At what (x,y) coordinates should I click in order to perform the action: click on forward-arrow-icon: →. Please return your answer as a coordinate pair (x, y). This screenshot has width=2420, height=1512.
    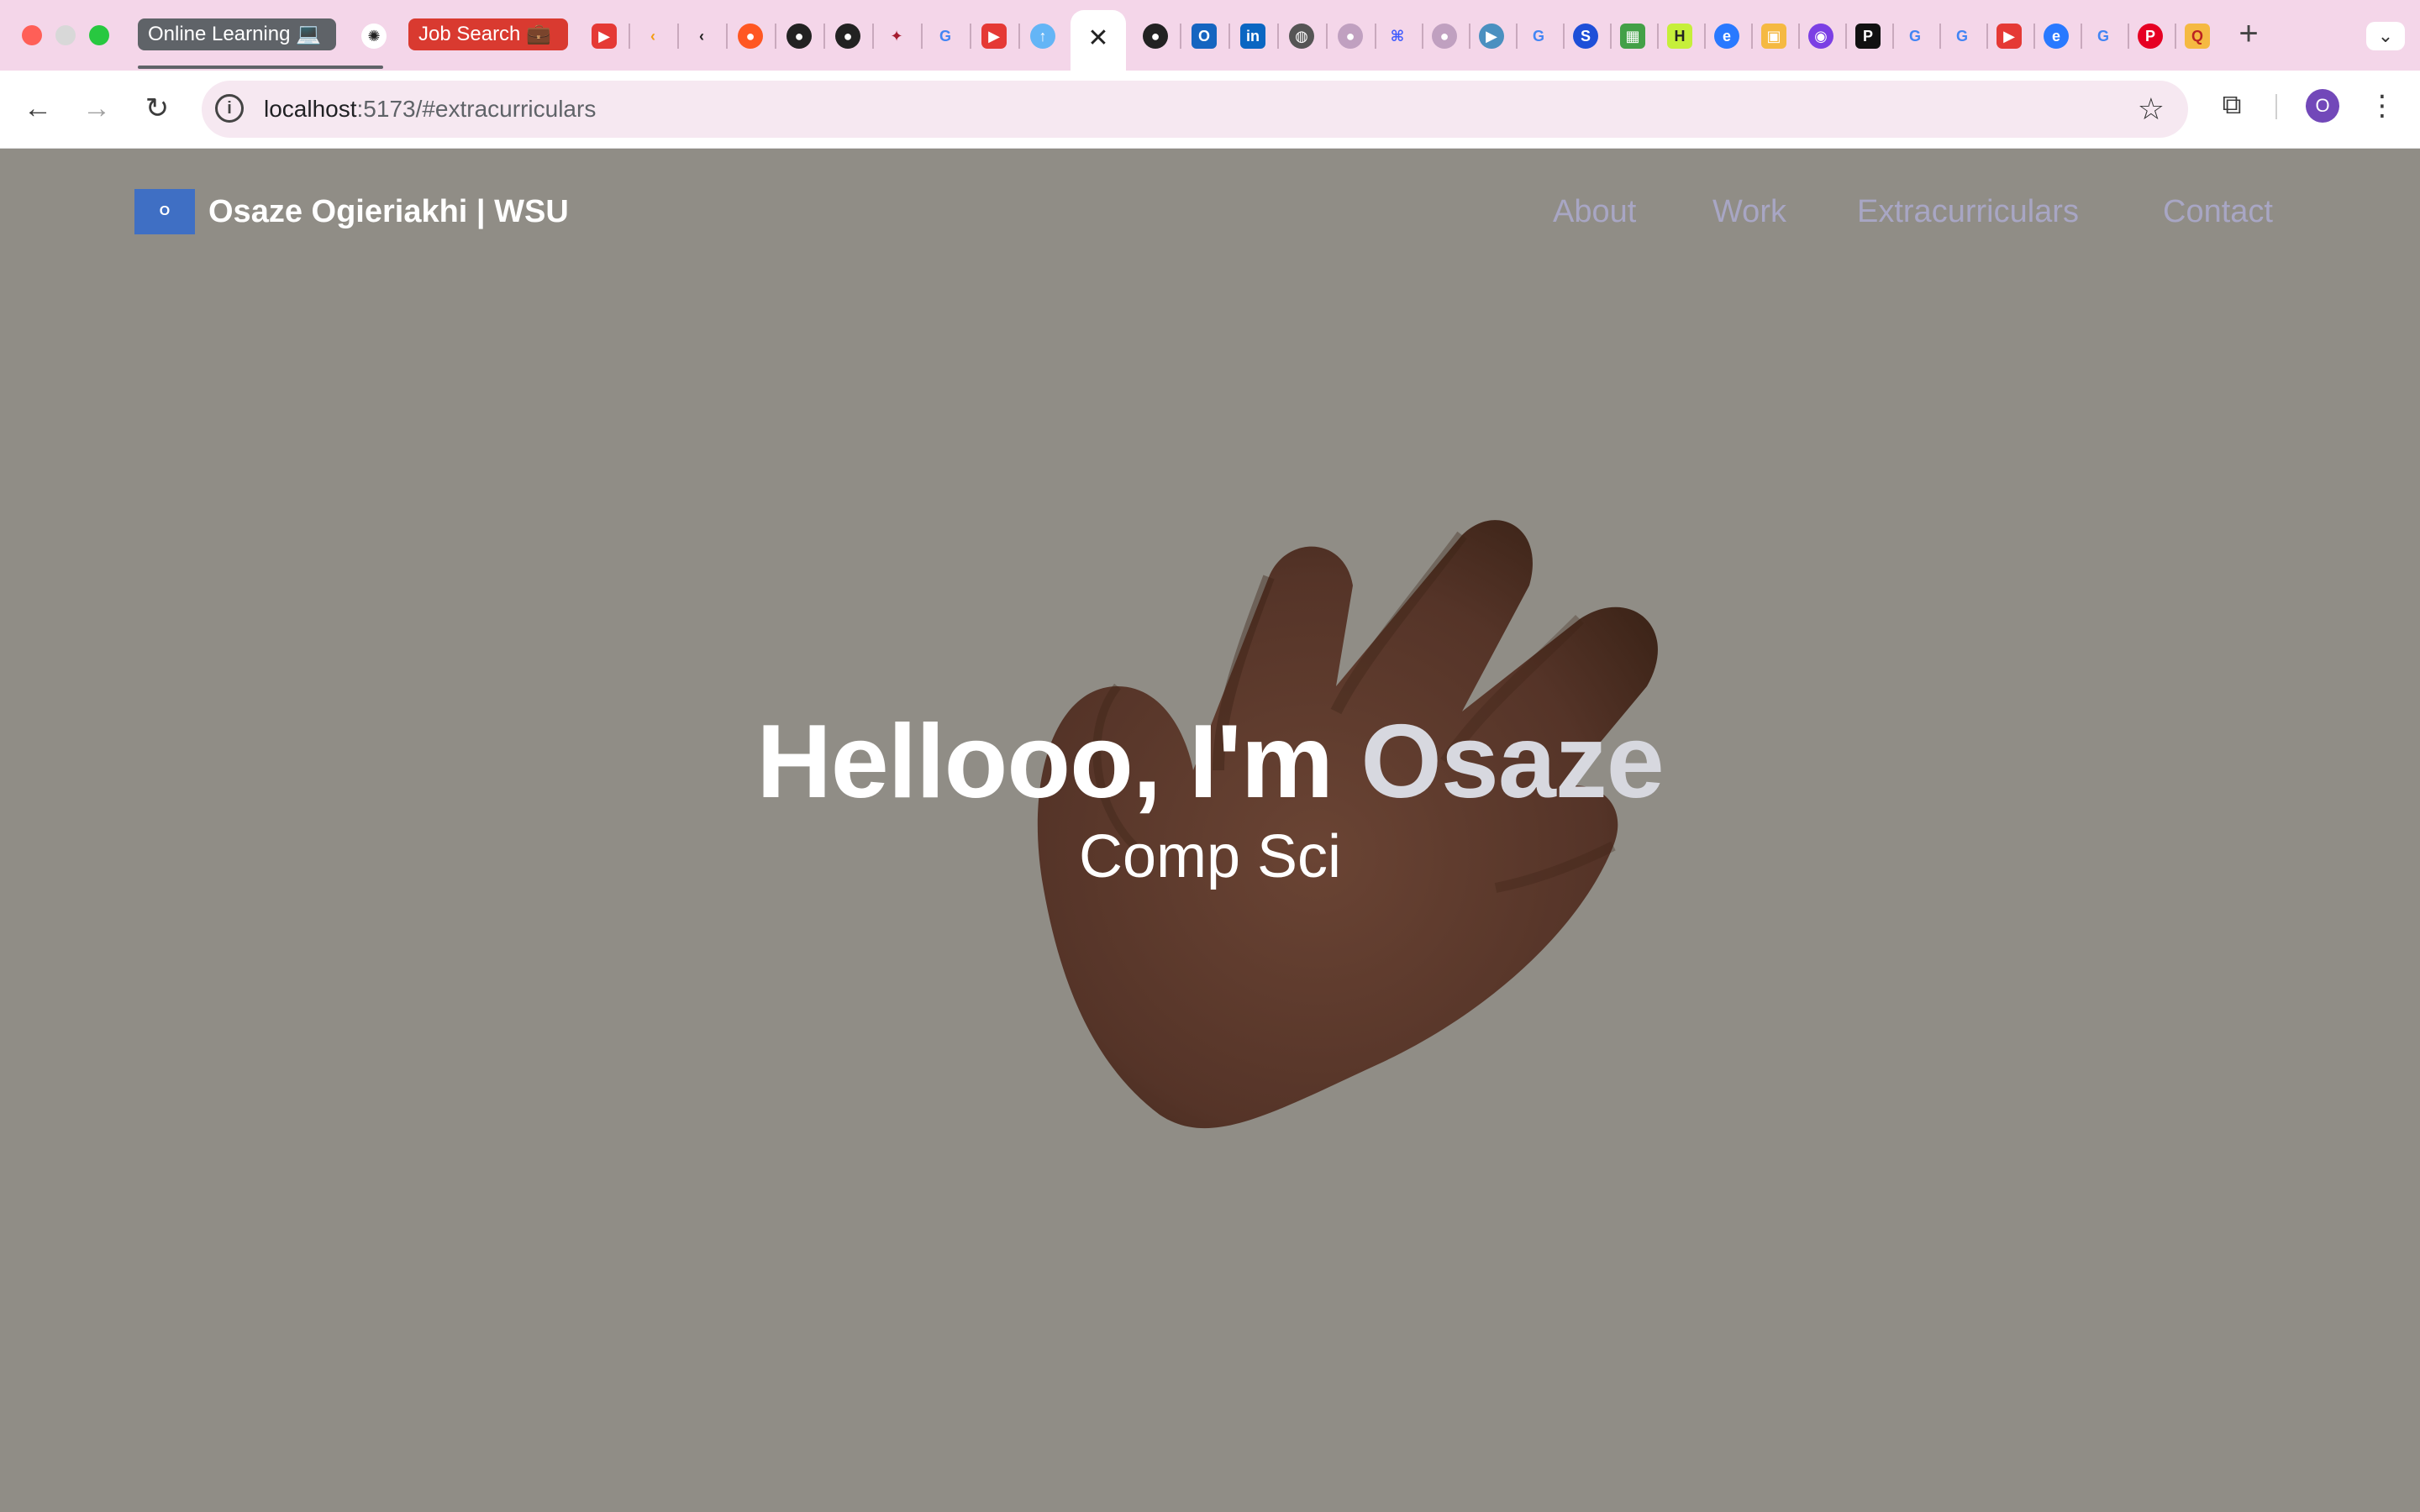
    Looking at the image, I should click on (96, 108).